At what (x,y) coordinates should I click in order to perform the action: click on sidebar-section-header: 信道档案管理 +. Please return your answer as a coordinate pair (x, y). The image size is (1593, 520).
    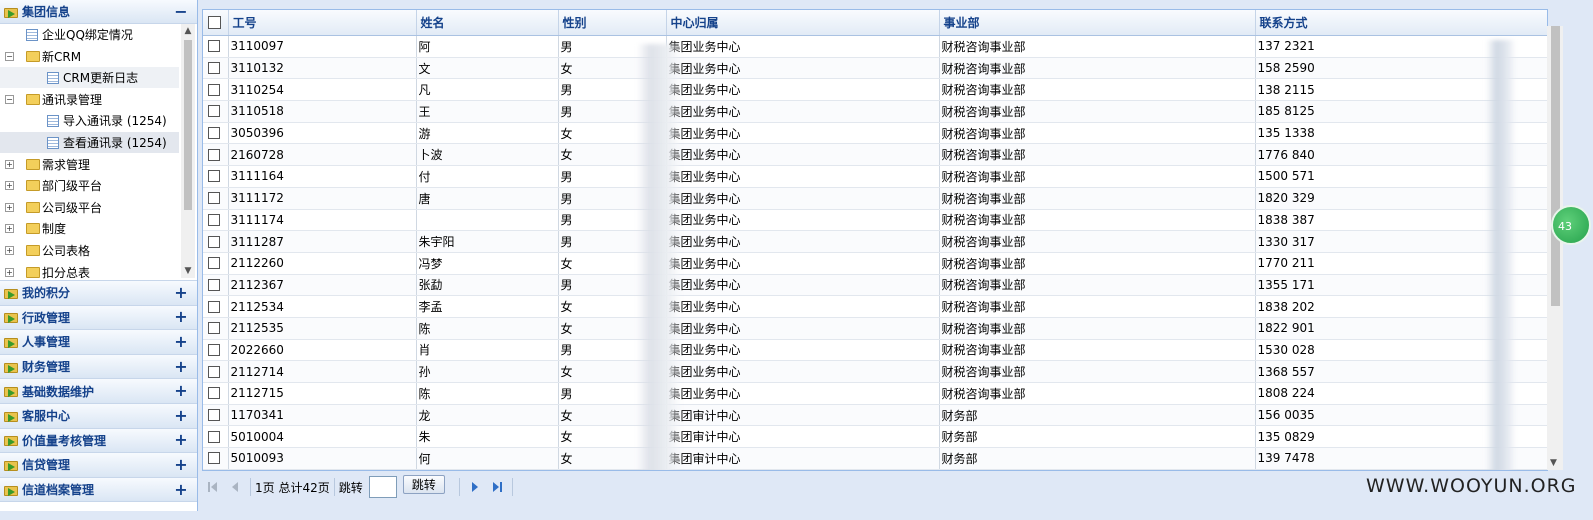
    Looking at the image, I should click on (98, 490).